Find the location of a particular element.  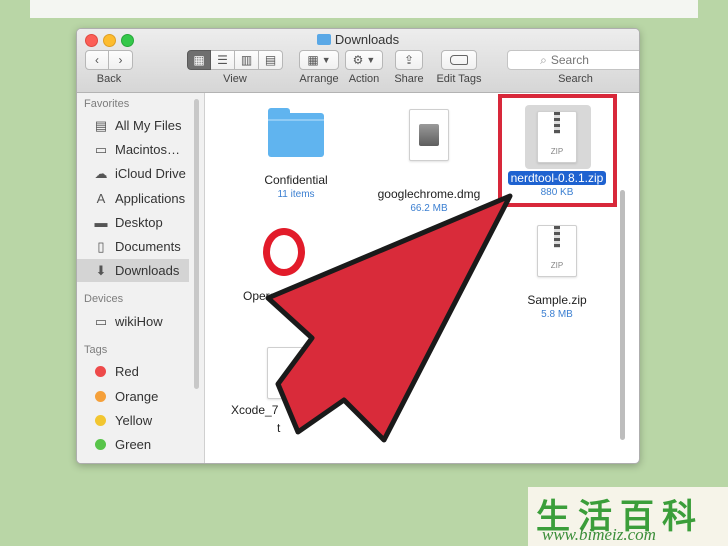

top-band is located at coordinates (364, 9).